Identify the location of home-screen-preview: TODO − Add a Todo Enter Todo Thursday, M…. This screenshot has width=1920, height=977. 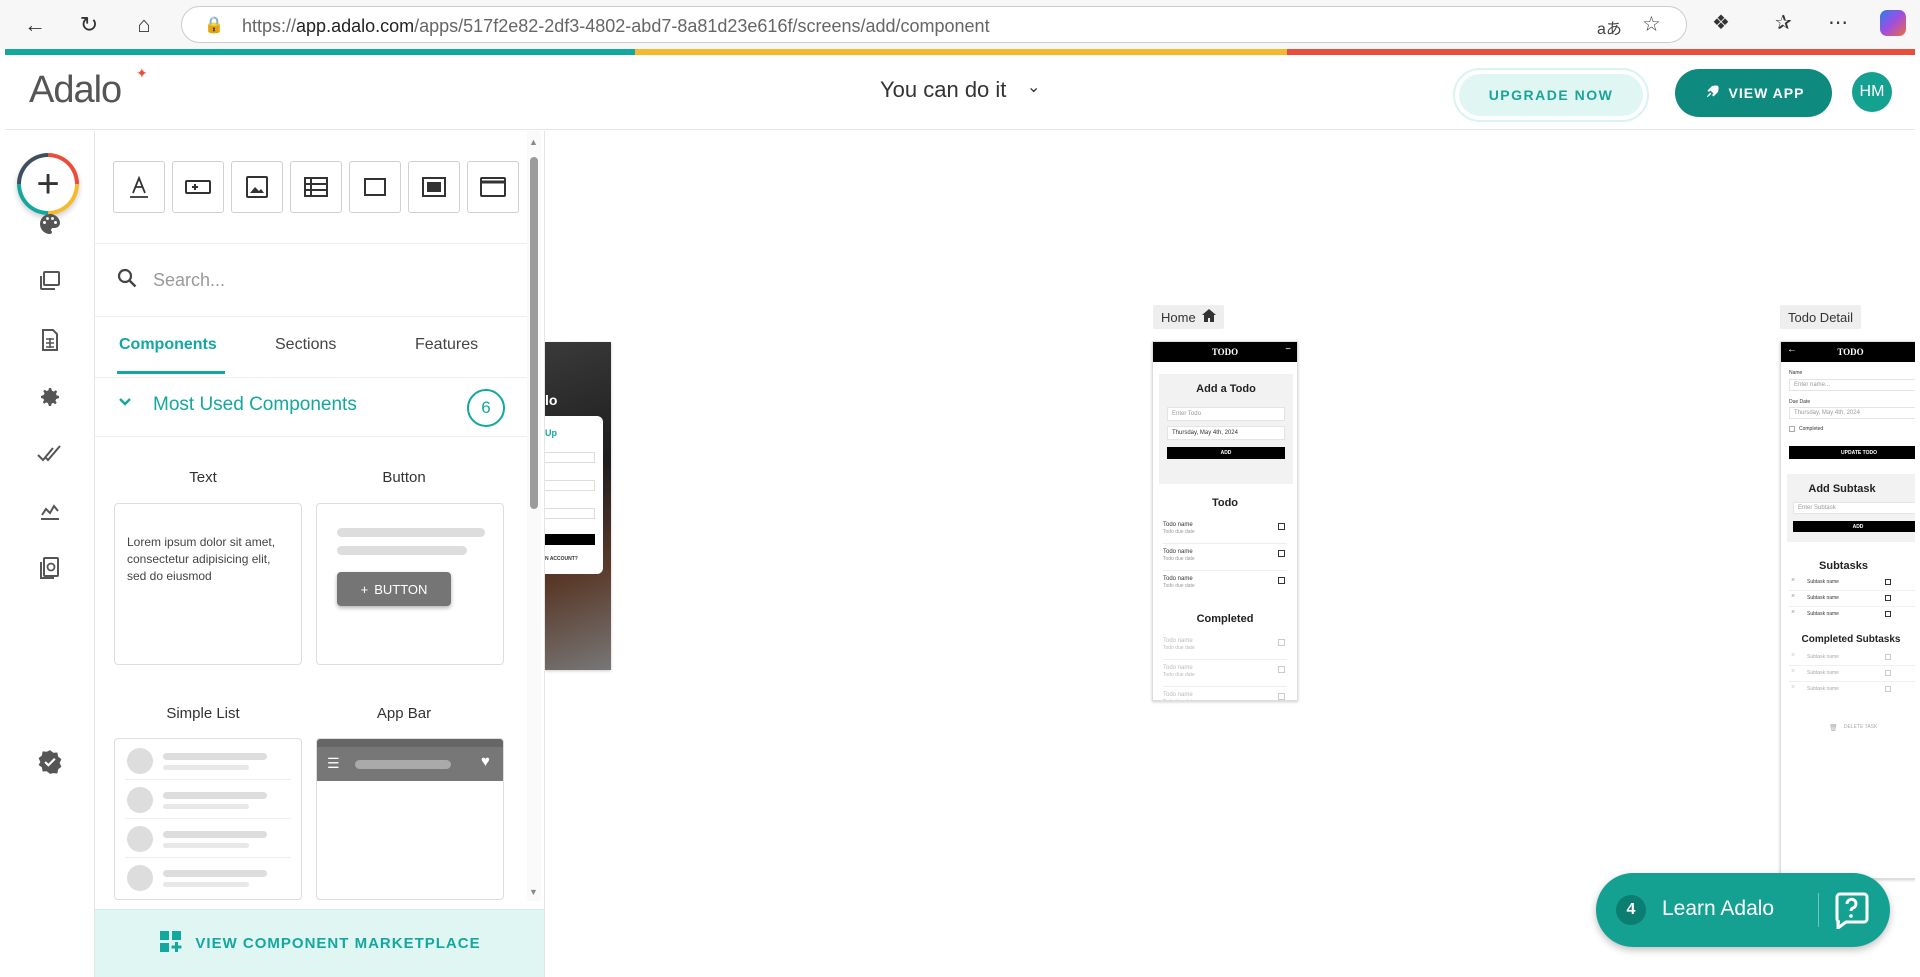
(1225, 521).